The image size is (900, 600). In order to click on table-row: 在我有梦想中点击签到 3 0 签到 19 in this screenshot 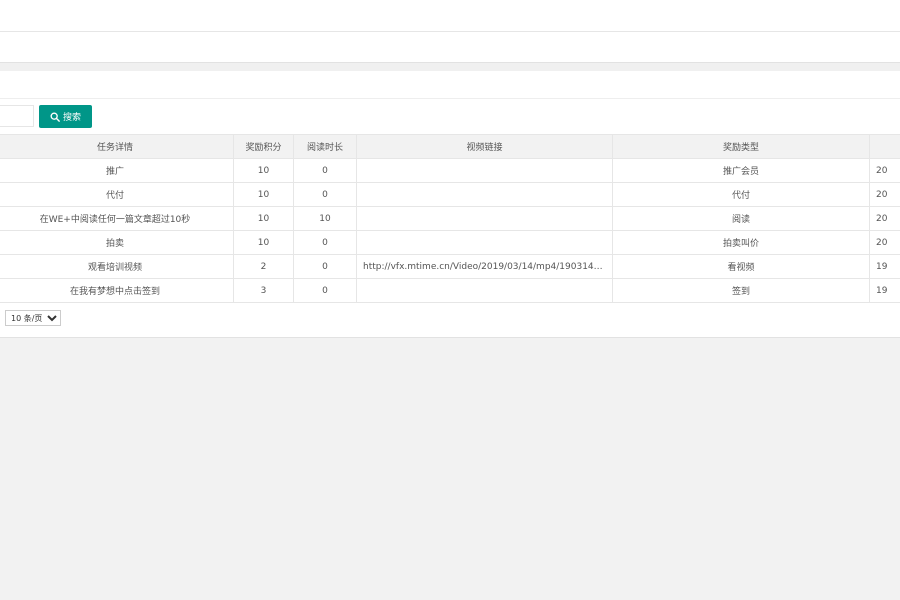, I will do `click(450, 290)`.